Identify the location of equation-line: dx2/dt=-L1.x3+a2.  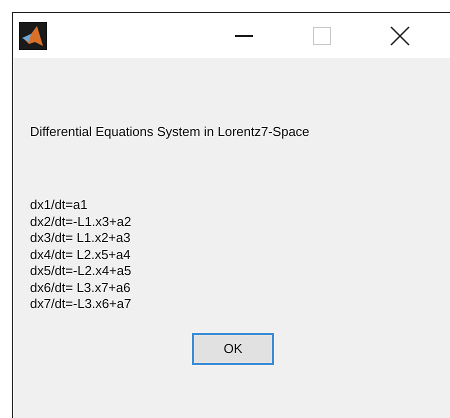
(81, 222).